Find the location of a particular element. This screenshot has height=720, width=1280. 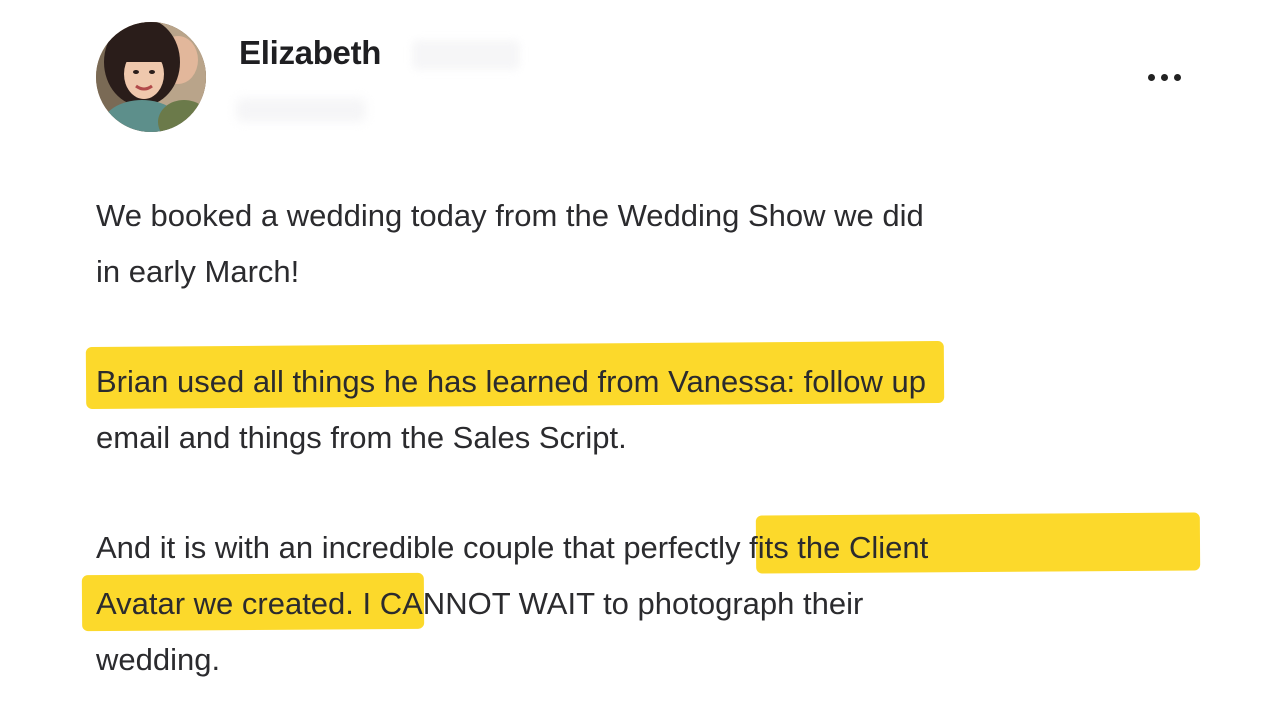

redacted-post-meta is located at coordinates (301, 110).